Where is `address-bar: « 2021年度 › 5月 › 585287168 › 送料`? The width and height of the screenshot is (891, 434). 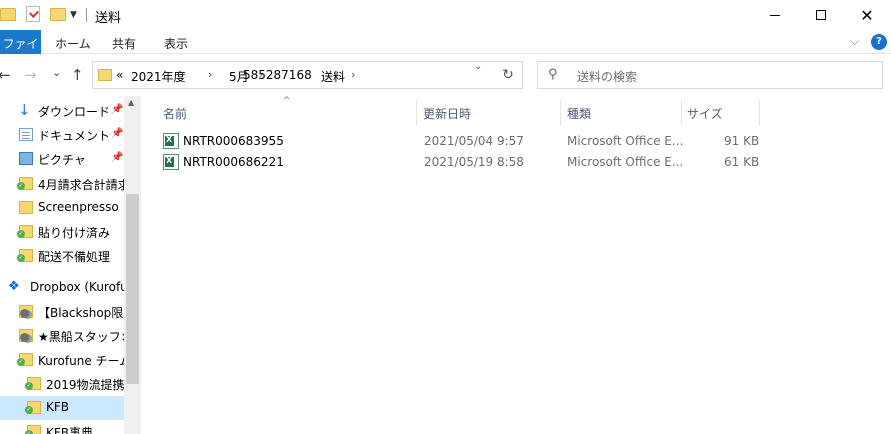
address-bar: « 2021年度 › 5月 › 585287168 › 送料 is located at coordinates (307, 75).